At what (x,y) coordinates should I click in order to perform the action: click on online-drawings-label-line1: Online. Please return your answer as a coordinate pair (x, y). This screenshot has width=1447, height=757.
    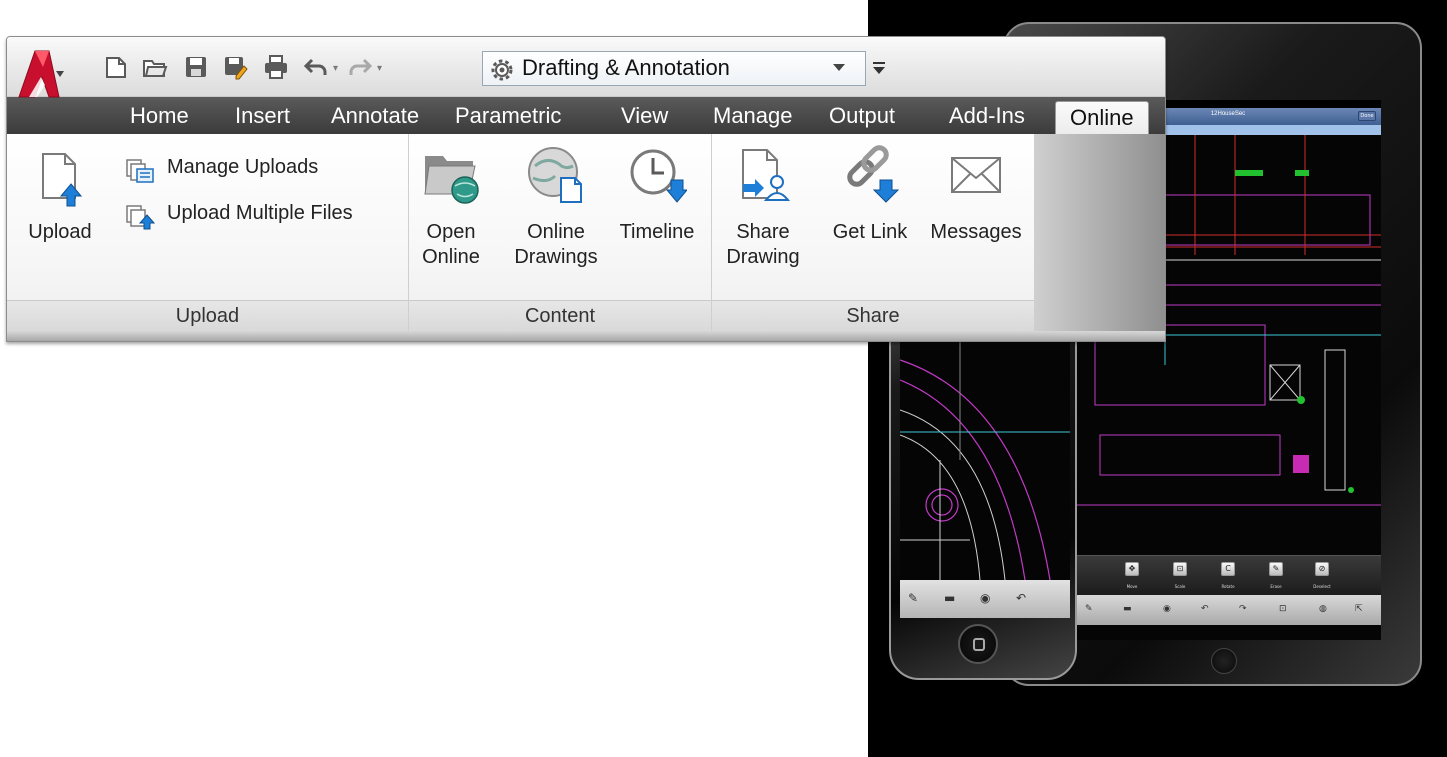
    Looking at the image, I should click on (556, 232).